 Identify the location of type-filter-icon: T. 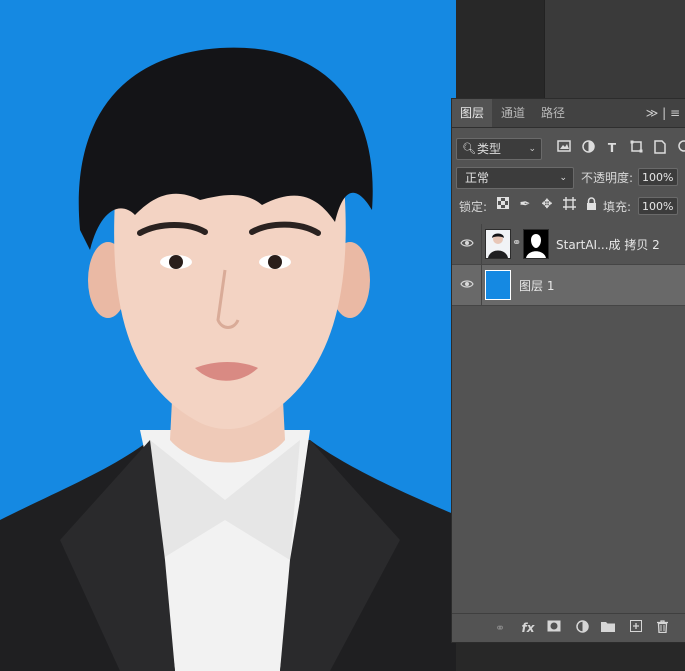
(612, 148).